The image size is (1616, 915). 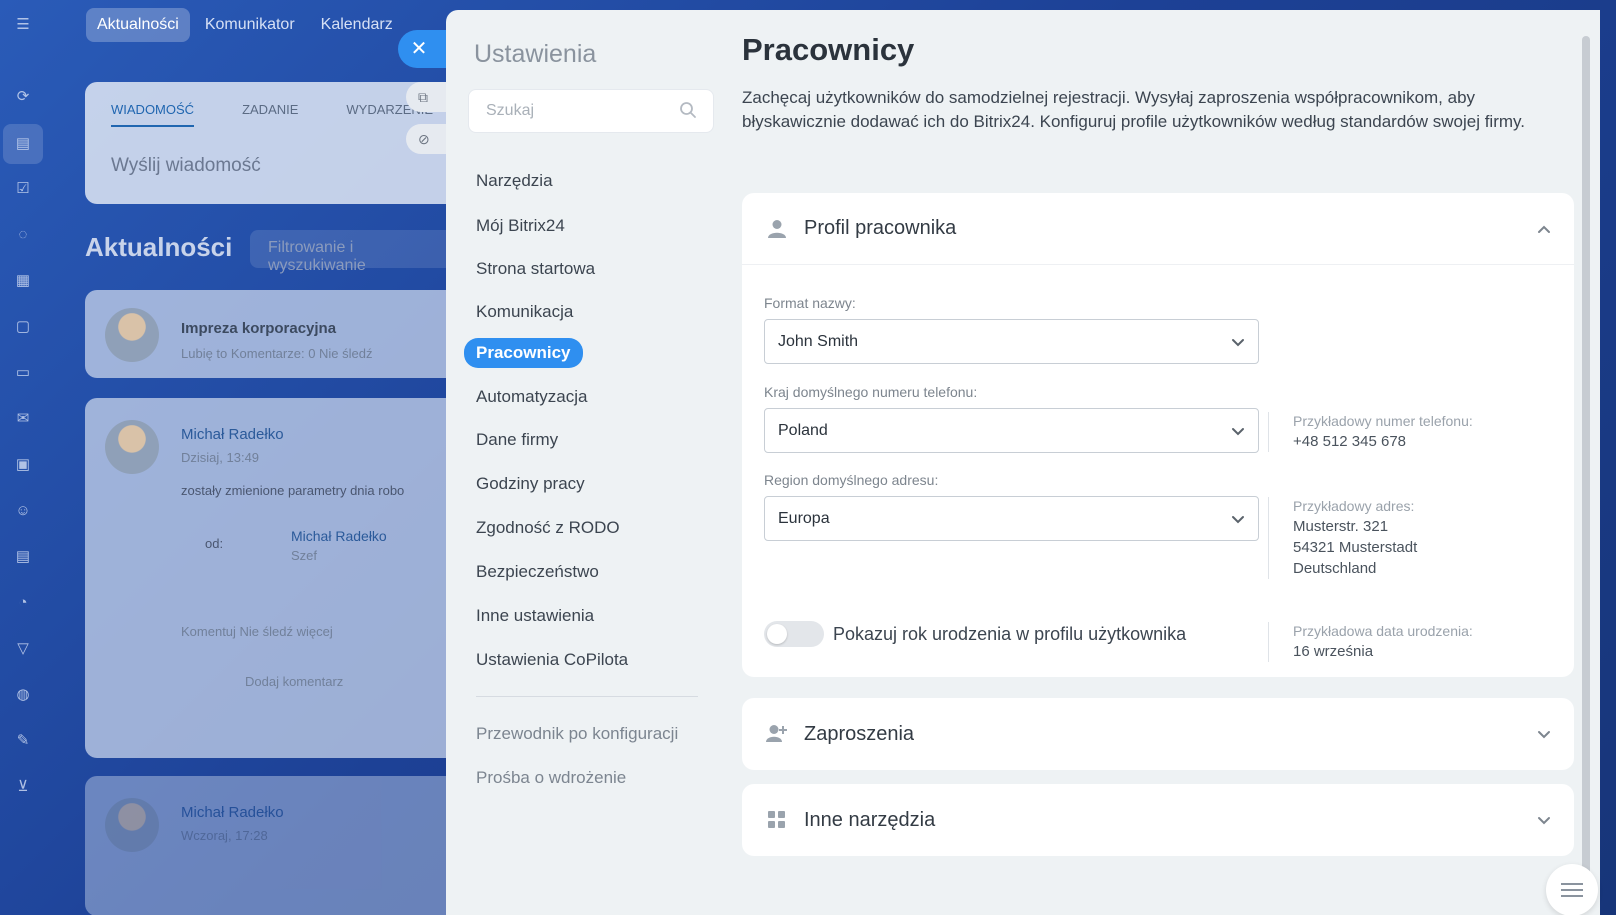 What do you see at coordinates (23, 695) in the screenshot?
I see `robot-icon: ◍` at bounding box center [23, 695].